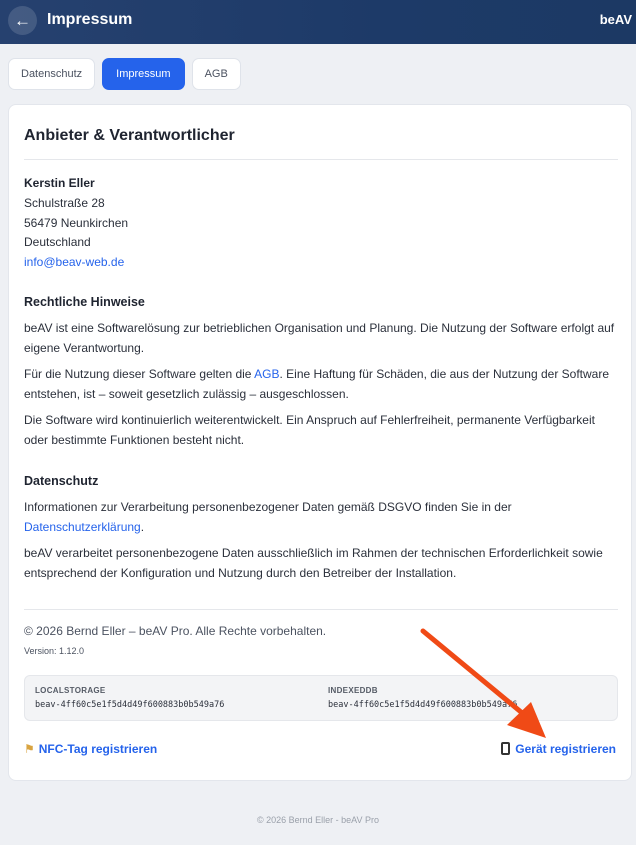 This screenshot has width=636, height=845. Describe the element at coordinates (90, 19) in the screenshot. I see `page-title: Impressum` at that location.